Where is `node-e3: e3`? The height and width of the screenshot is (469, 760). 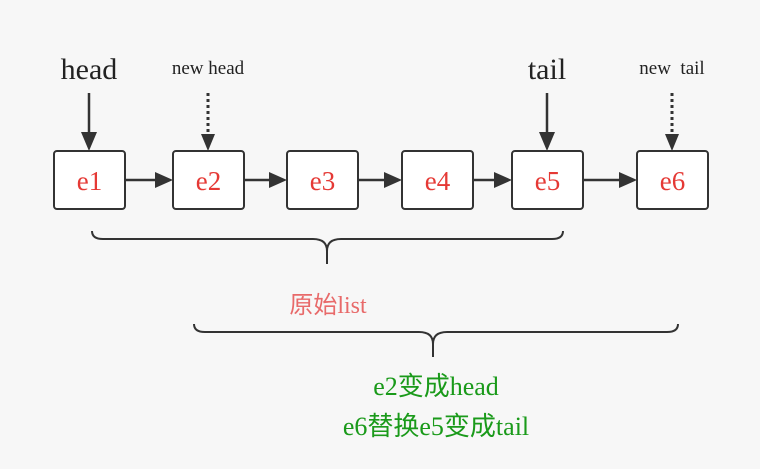
node-e3: e3 is located at coordinates (322, 180).